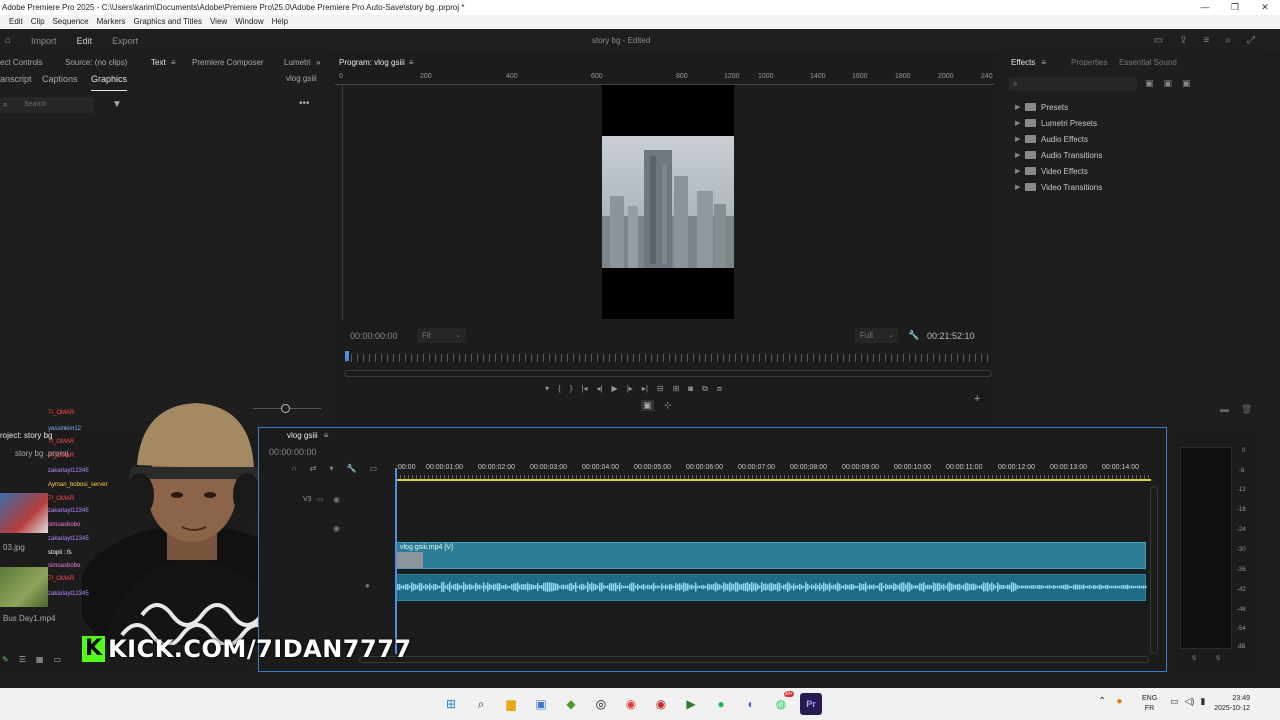 The height and width of the screenshot is (720, 1280). I want to click on graphics-search-field: ⌕ Search, so click(47, 105).